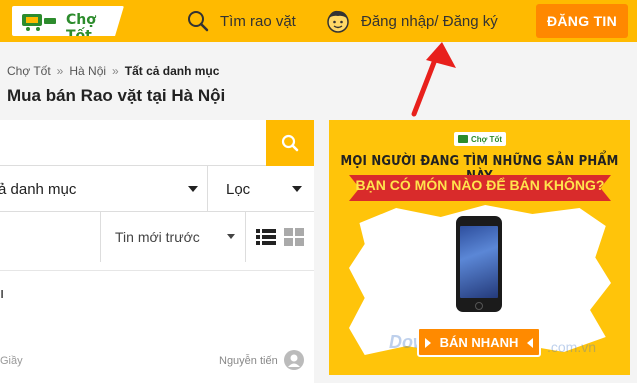 The height and width of the screenshot is (383, 637). I want to click on login-register-link: Đăng nhập/ Đăng ký, so click(411, 21).